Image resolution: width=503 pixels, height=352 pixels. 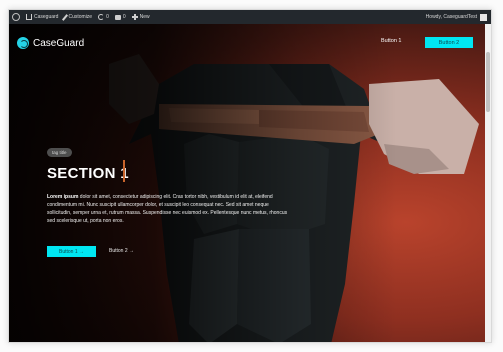 What do you see at coordinates (29, 17) in the screenshot?
I see `home-icon` at bounding box center [29, 17].